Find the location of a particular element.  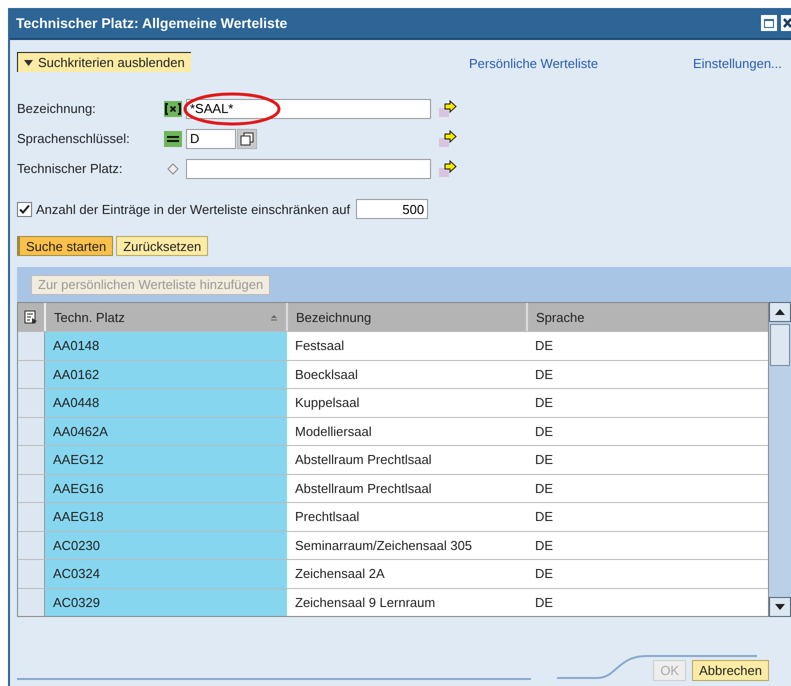

column-settings-icon is located at coordinates (31, 317).